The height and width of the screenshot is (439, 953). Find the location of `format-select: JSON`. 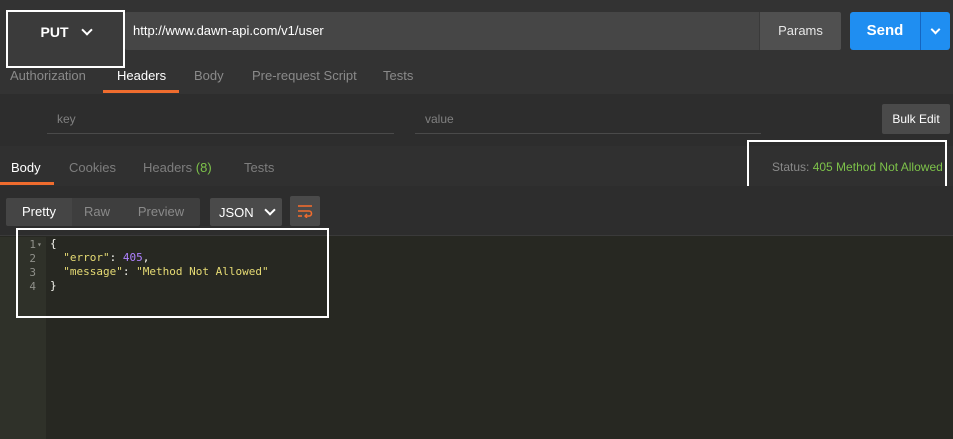

format-select: JSON is located at coordinates (246, 212).